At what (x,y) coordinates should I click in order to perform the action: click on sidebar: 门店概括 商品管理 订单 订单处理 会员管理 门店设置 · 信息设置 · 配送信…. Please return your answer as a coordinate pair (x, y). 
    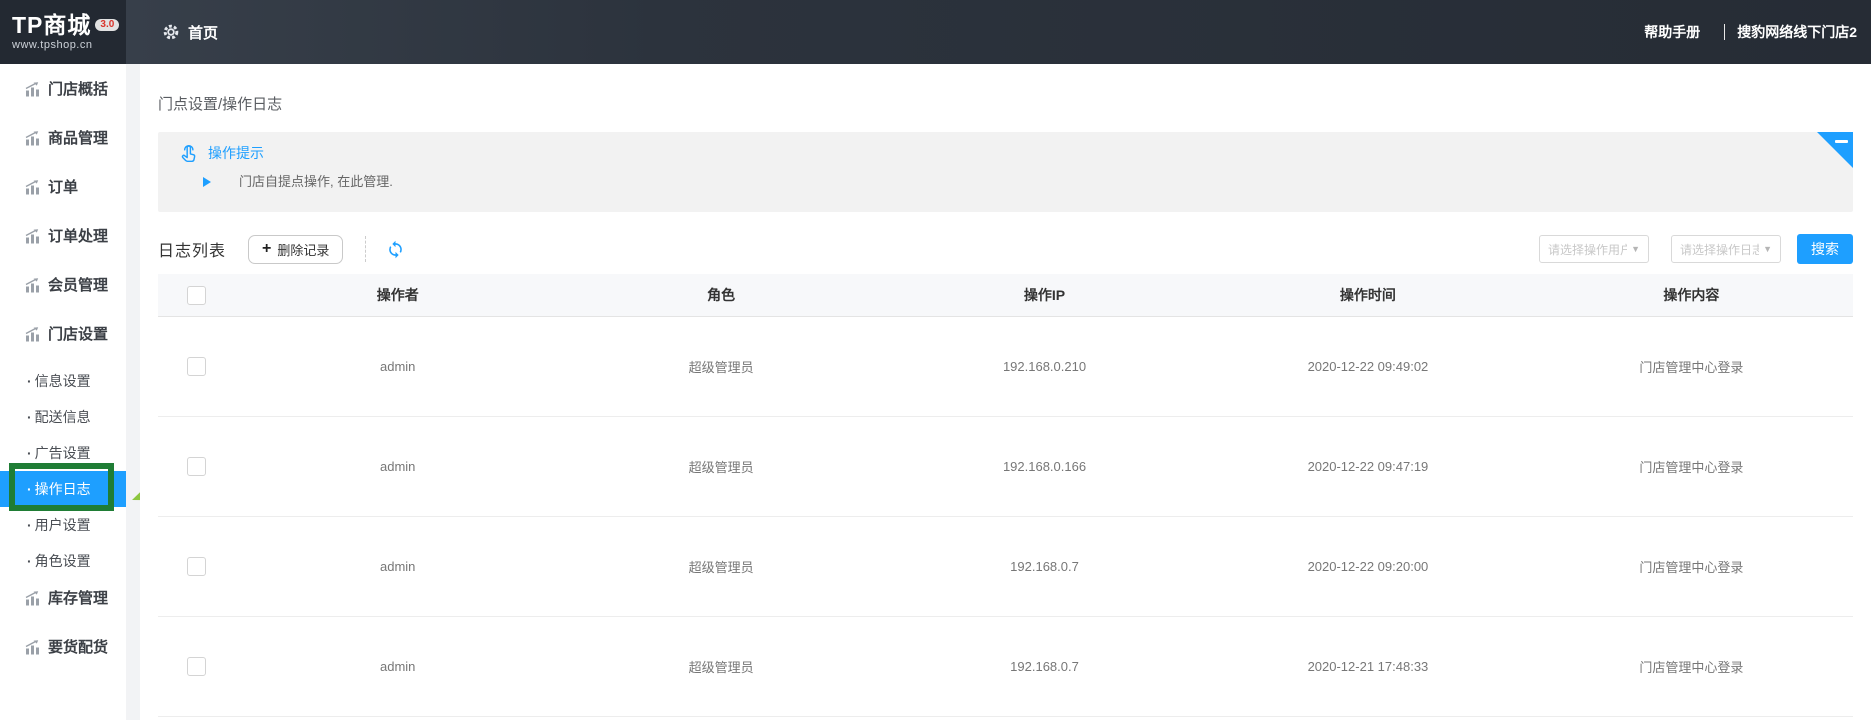
    Looking at the image, I should click on (63, 392).